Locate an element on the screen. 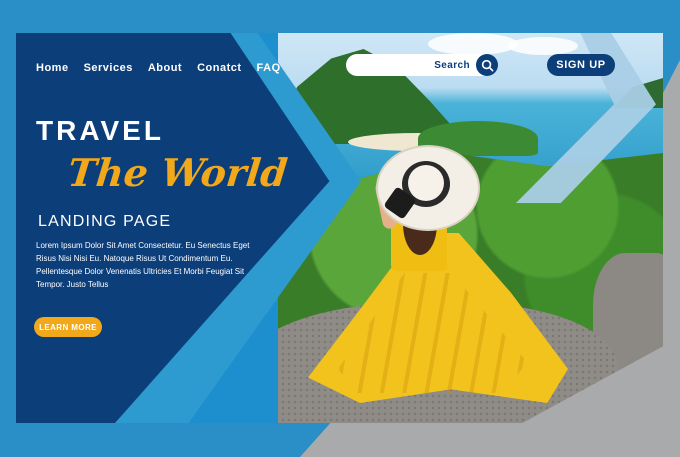 The height and width of the screenshot is (457, 680). hat-crown is located at coordinates (426, 183).